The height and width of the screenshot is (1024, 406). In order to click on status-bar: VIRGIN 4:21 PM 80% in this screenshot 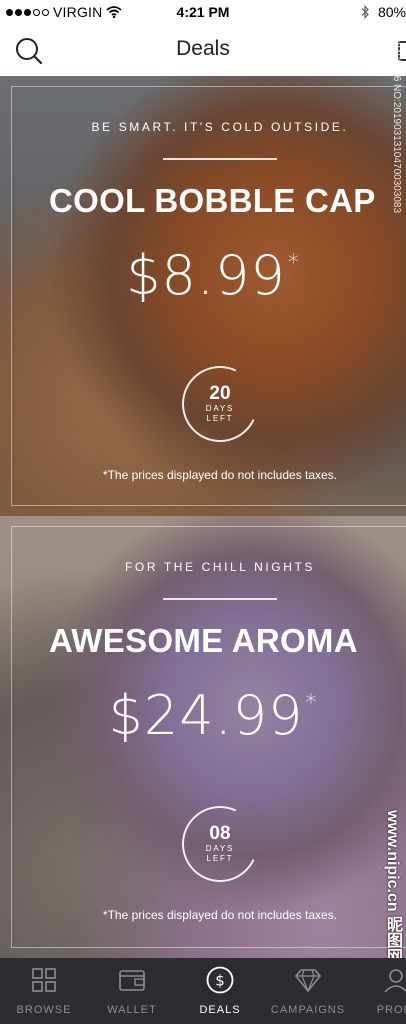, I will do `click(203, 12)`.